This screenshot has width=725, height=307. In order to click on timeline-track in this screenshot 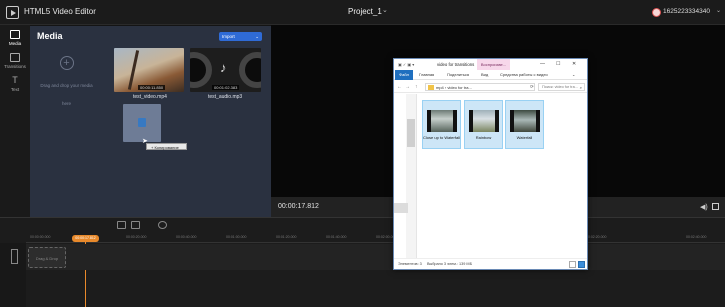, I will do `click(375, 257)`.